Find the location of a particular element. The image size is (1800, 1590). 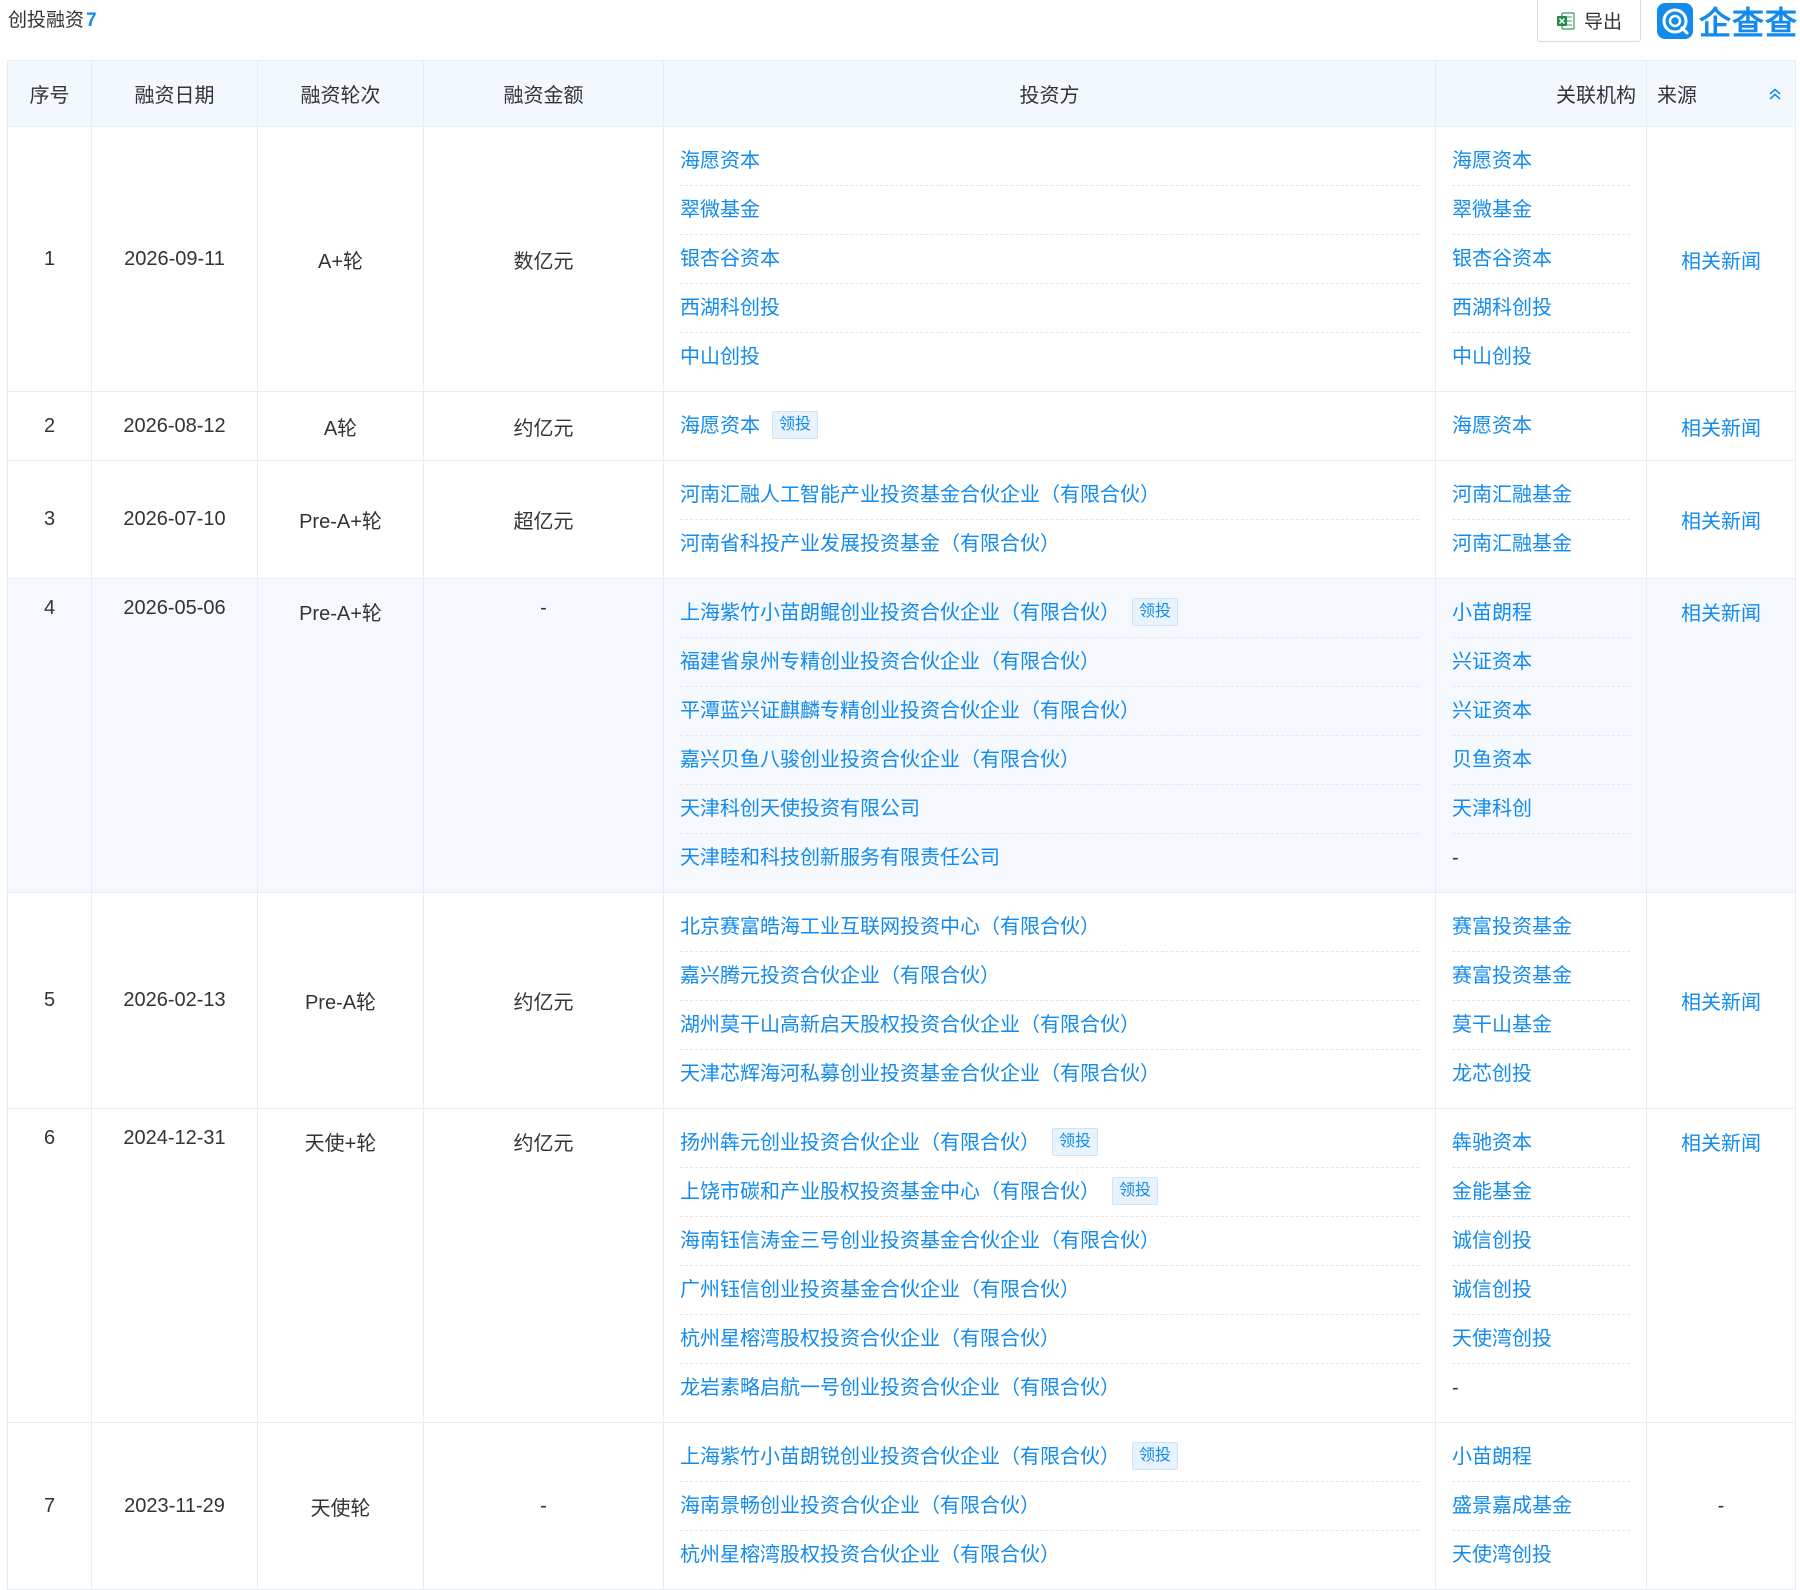

investor-link: 广州钰信创业投资基金合伙企业（有限合伙） is located at coordinates (880, 1290).